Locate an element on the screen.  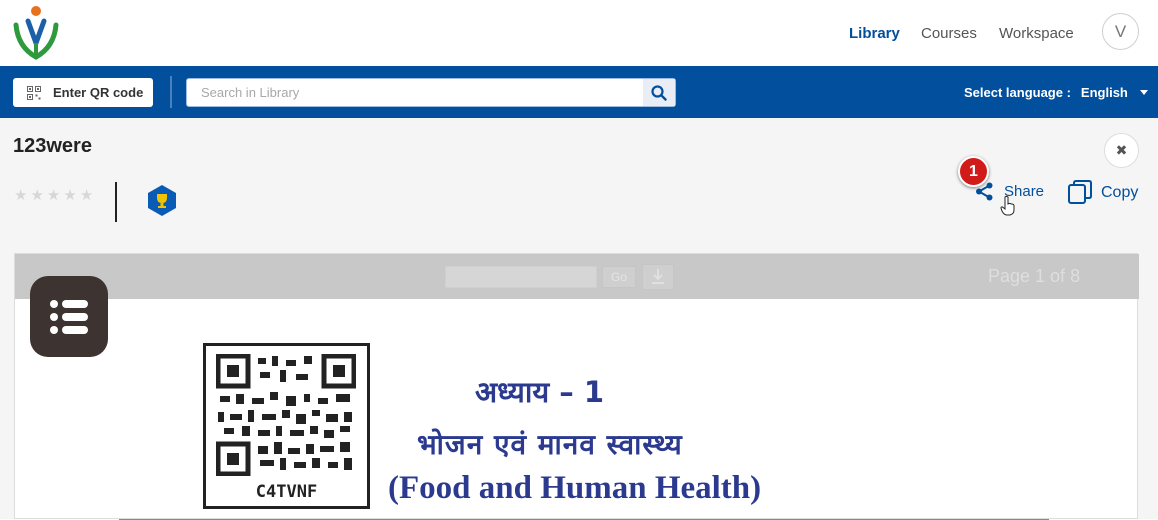
menu-fab-button is located at coordinates (69, 316).